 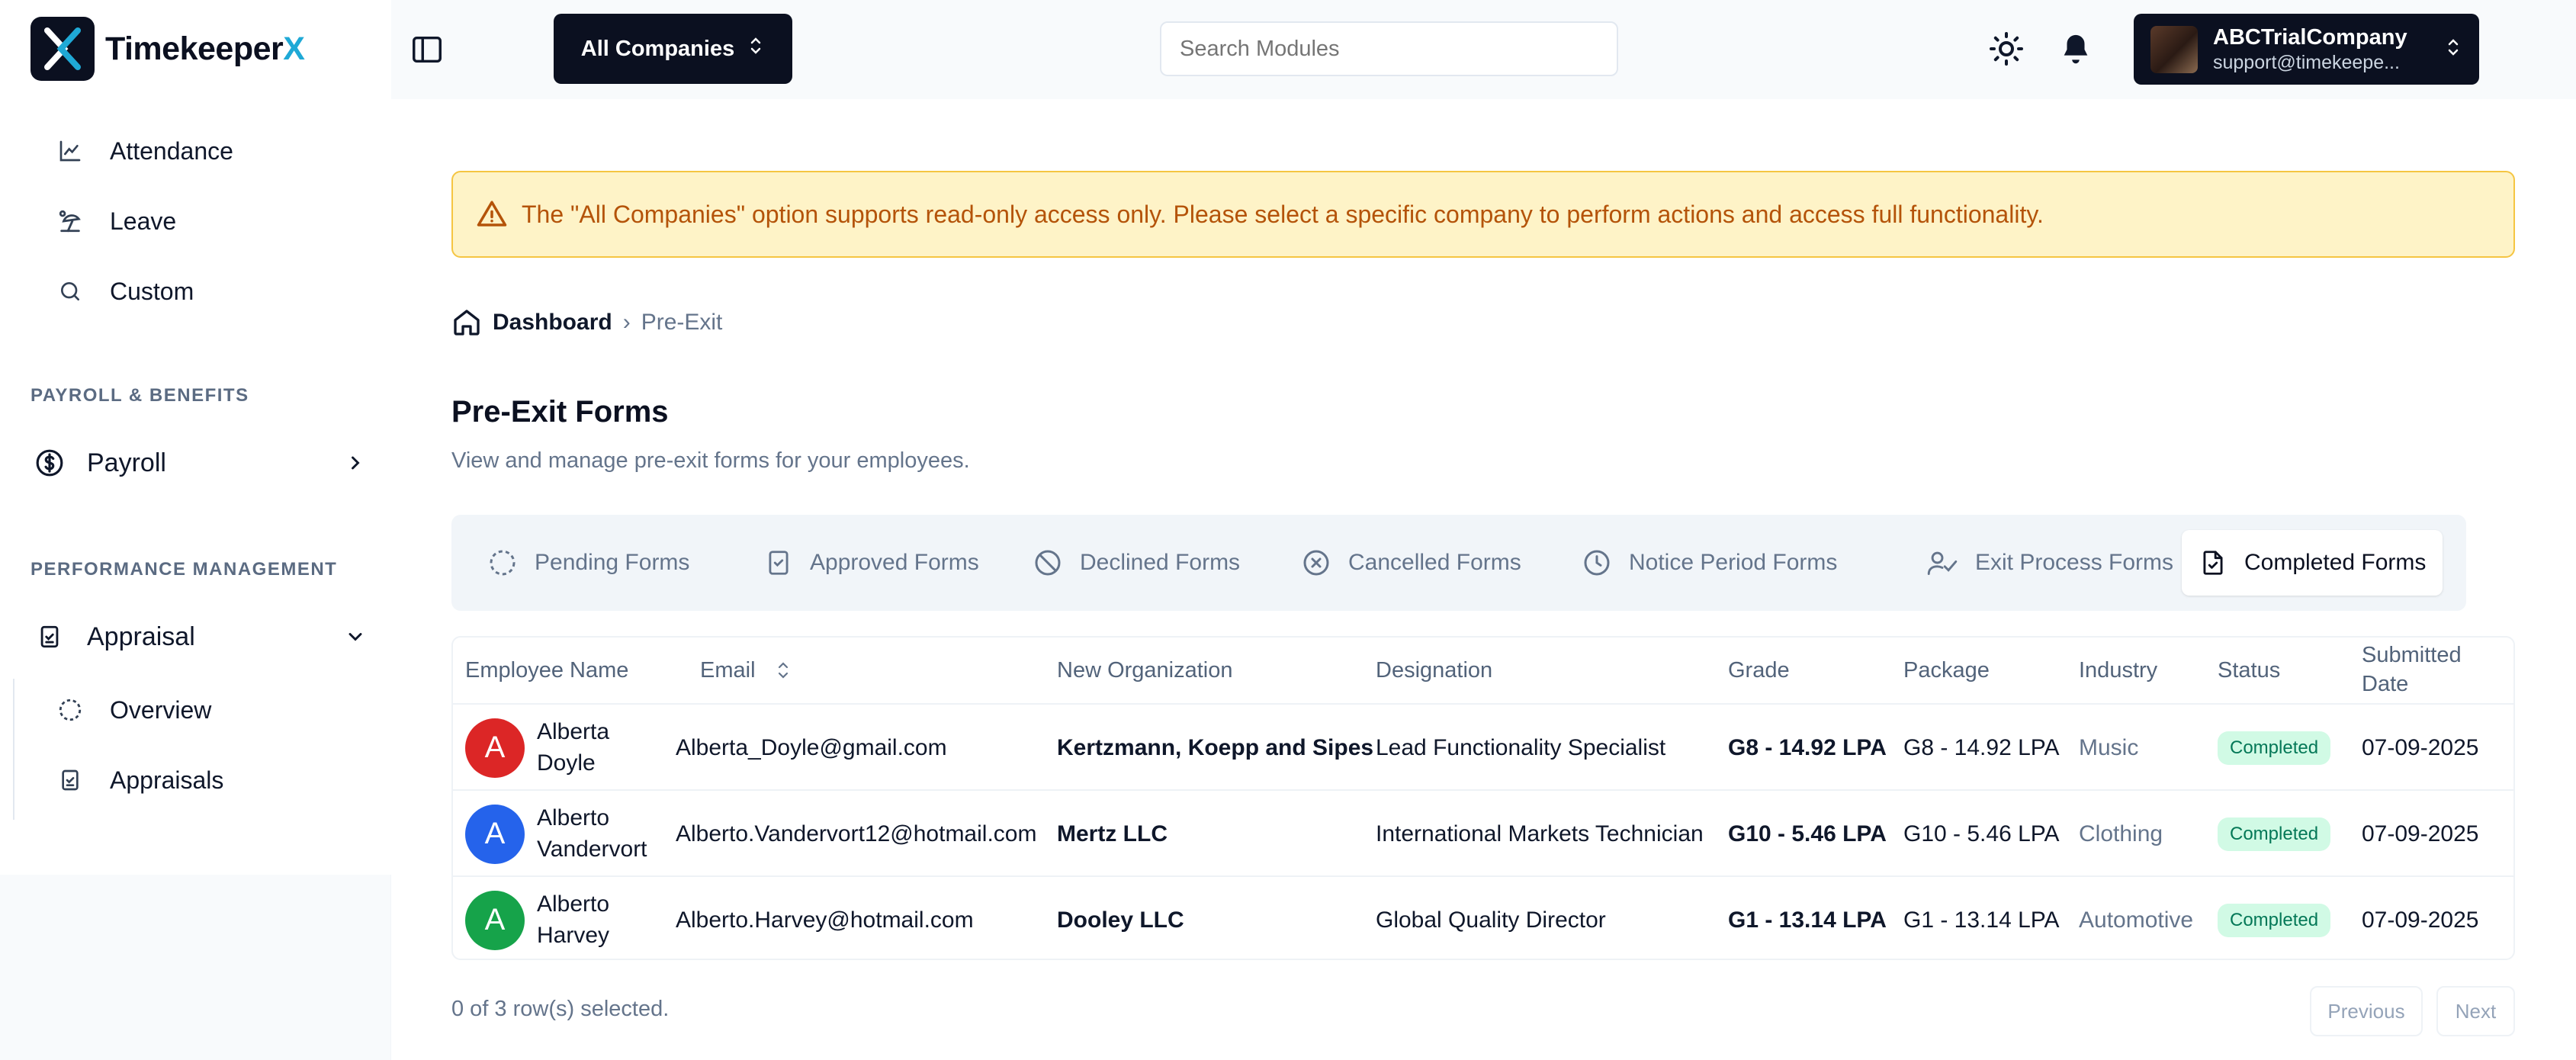 I want to click on sidebar-item-custom: Custom, so click(x=124, y=291).